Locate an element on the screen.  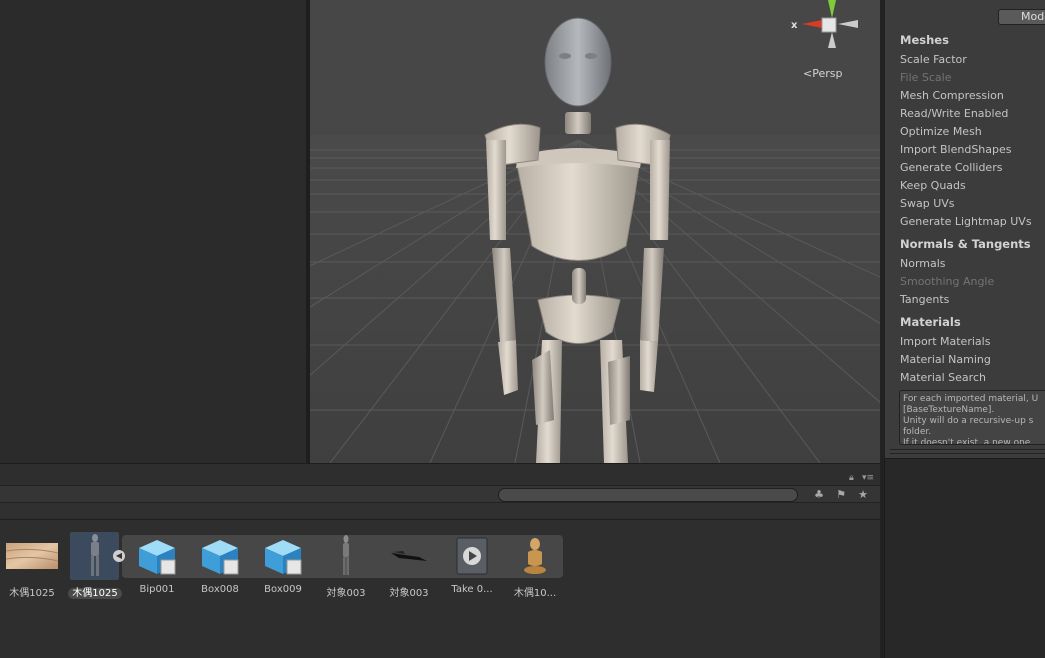
filter-by-label-icon: ⚑ is located at coordinates (841, 494).